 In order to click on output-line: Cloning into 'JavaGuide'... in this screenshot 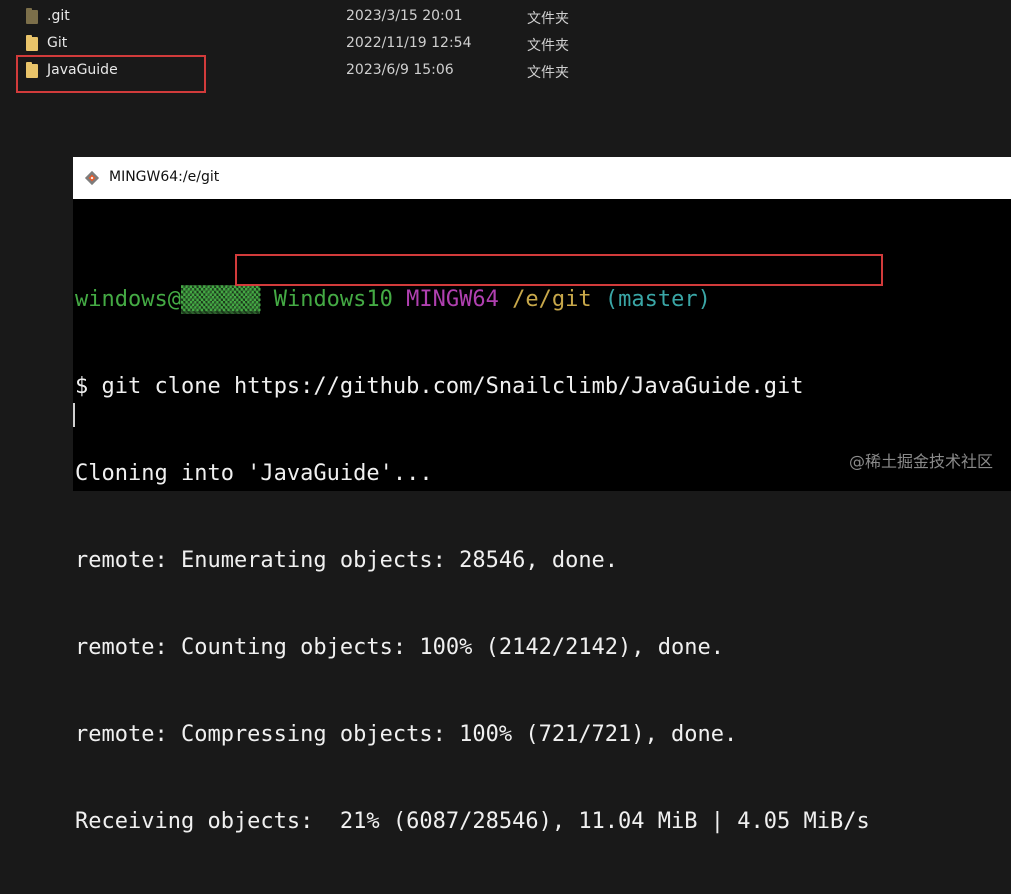, I will do `click(254, 473)`.